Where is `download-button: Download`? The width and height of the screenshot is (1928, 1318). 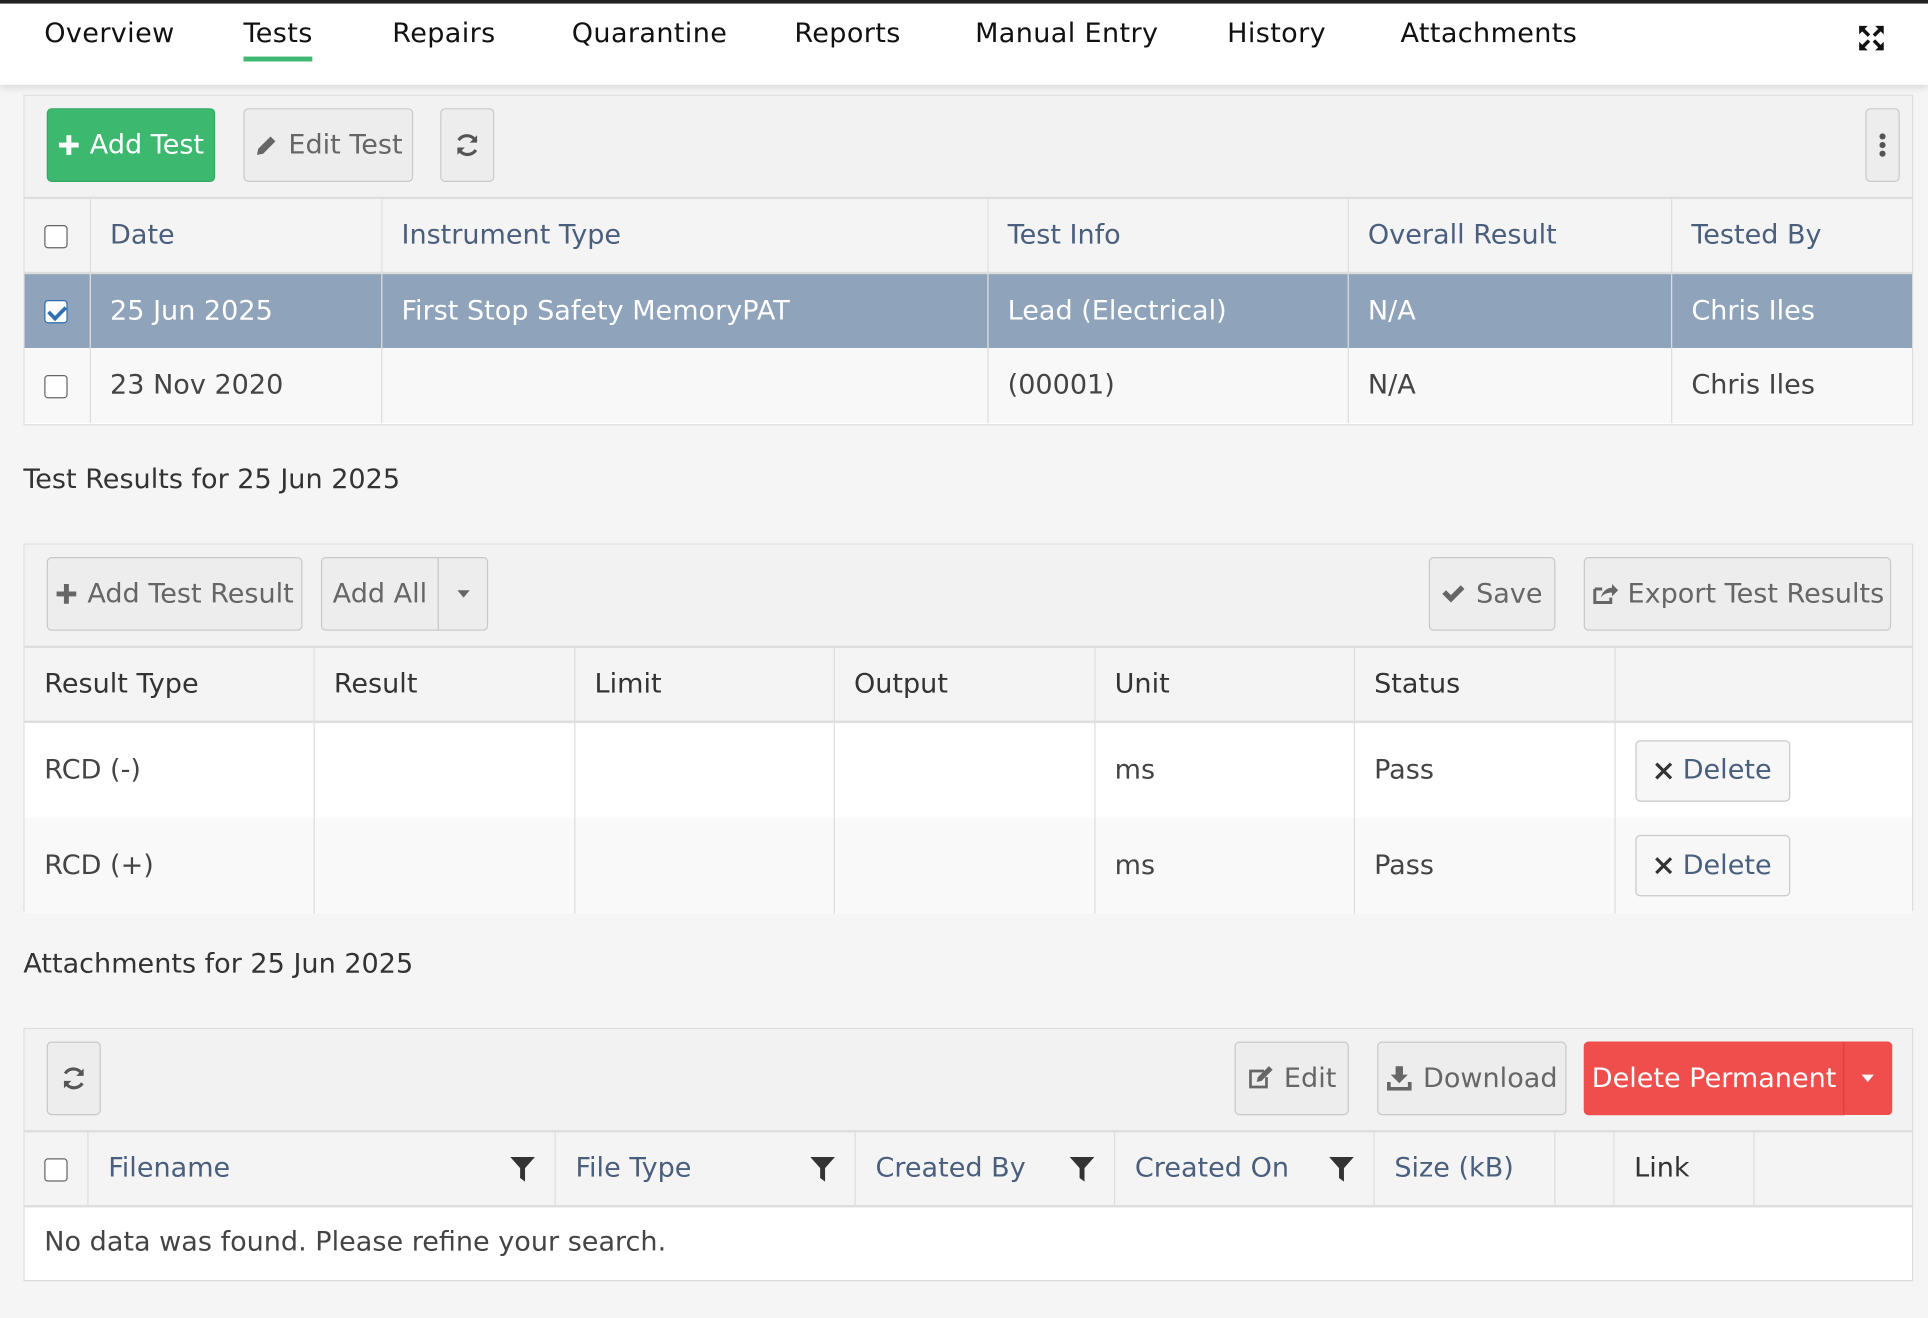
download-button: Download is located at coordinates (1472, 1078).